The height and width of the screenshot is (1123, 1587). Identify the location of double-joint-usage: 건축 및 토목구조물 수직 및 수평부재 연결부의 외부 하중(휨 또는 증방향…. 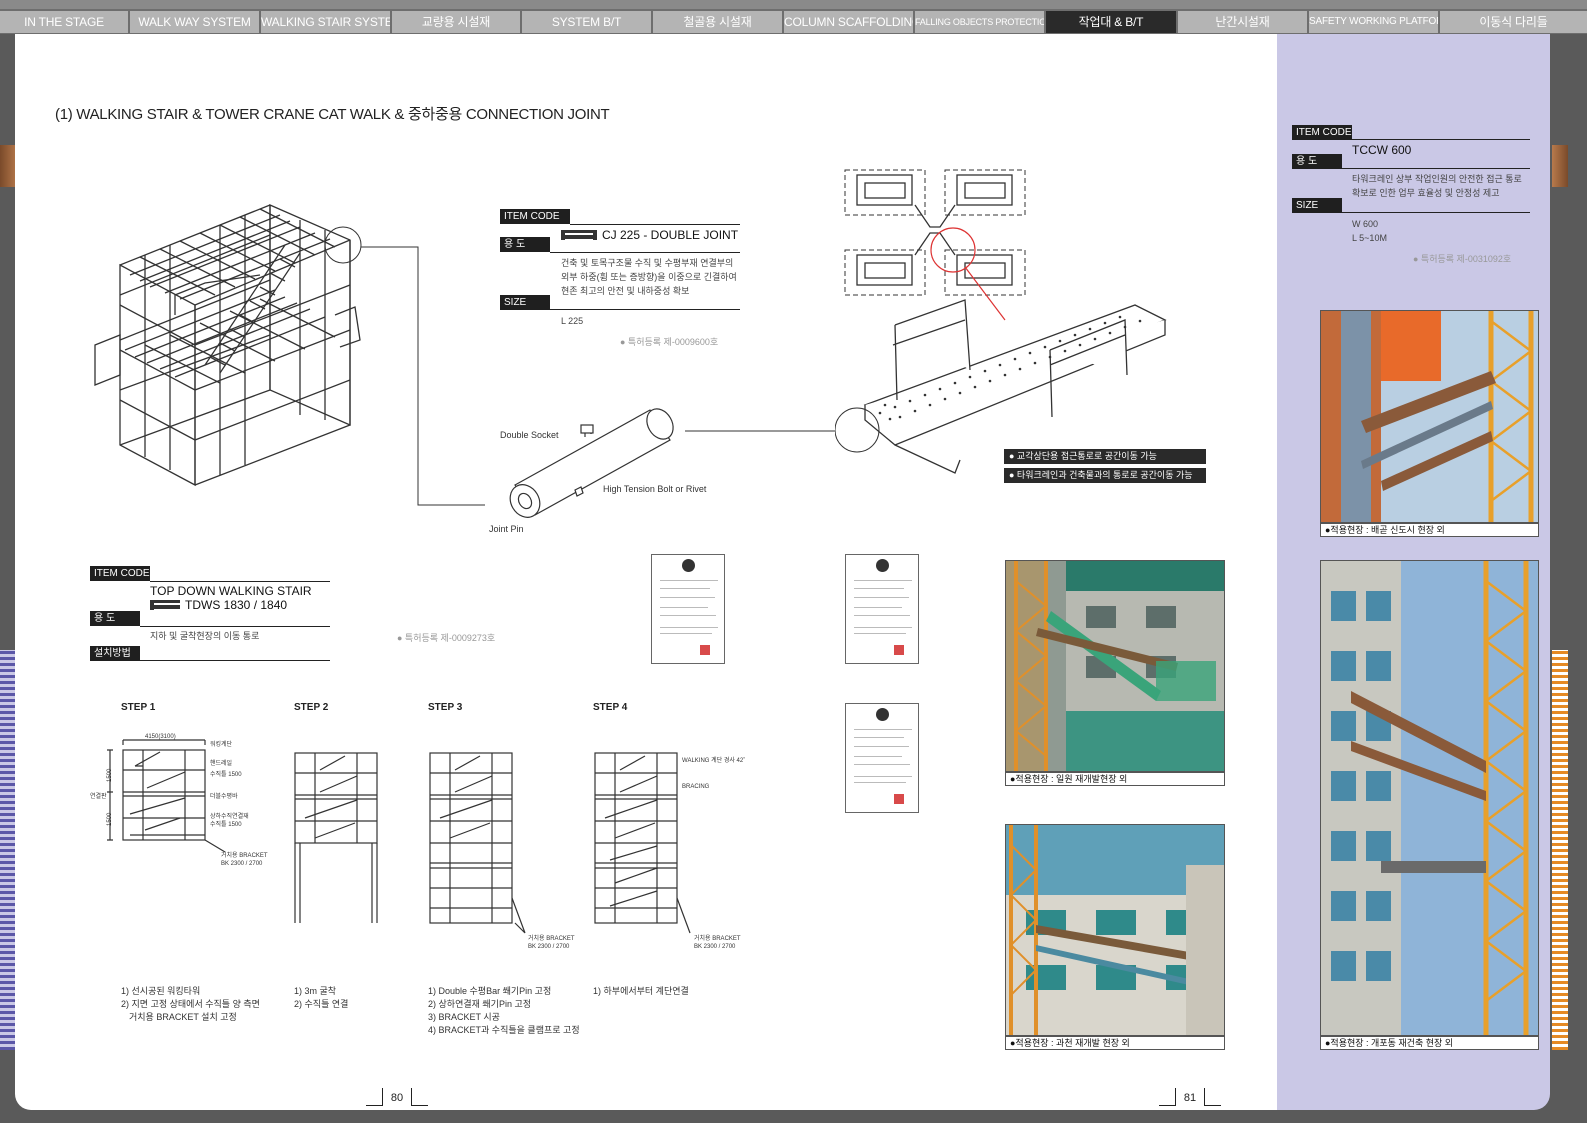
(649, 277).